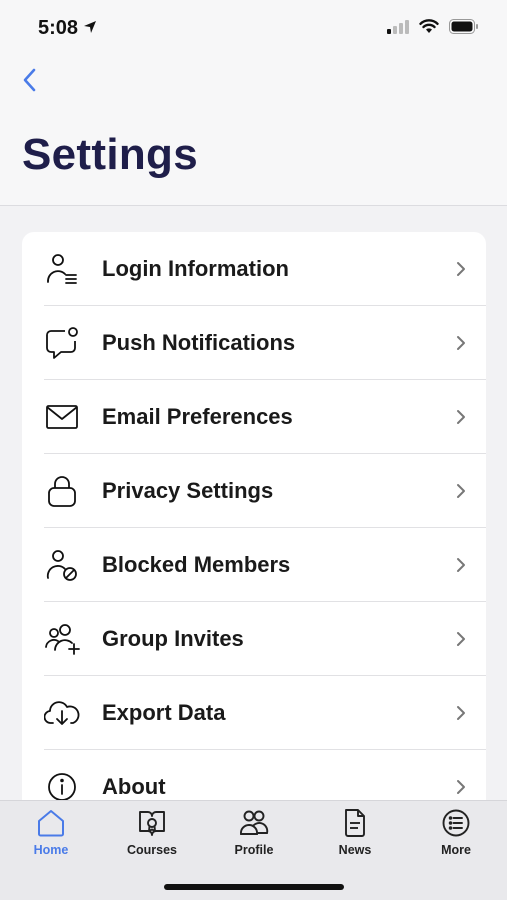  What do you see at coordinates (196, 564) in the screenshot?
I see `settings-item-label: Blocked Members` at bounding box center [196, 564].